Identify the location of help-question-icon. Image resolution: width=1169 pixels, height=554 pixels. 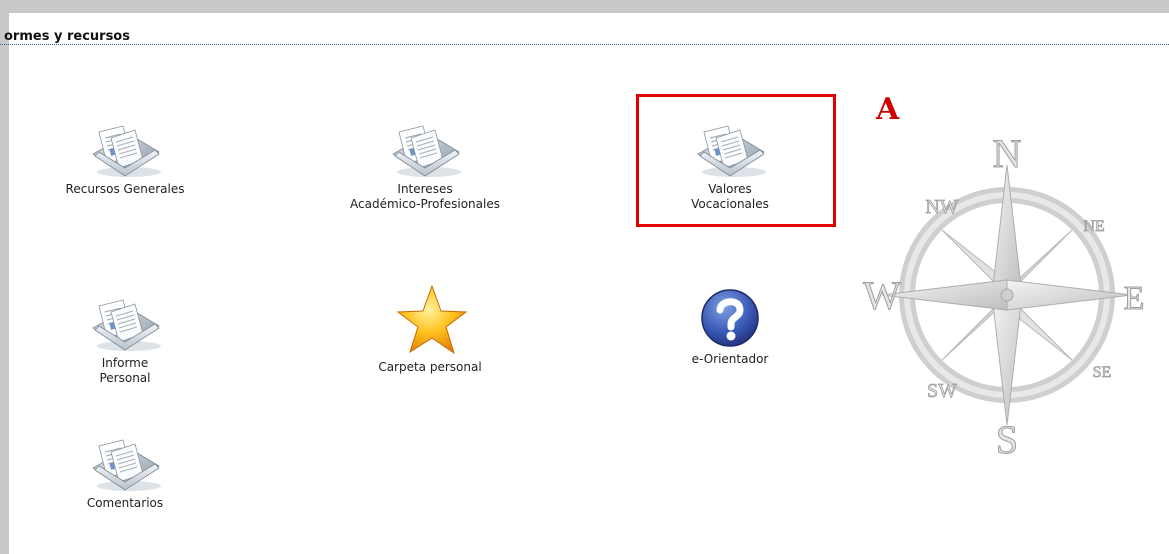
(730, 318).